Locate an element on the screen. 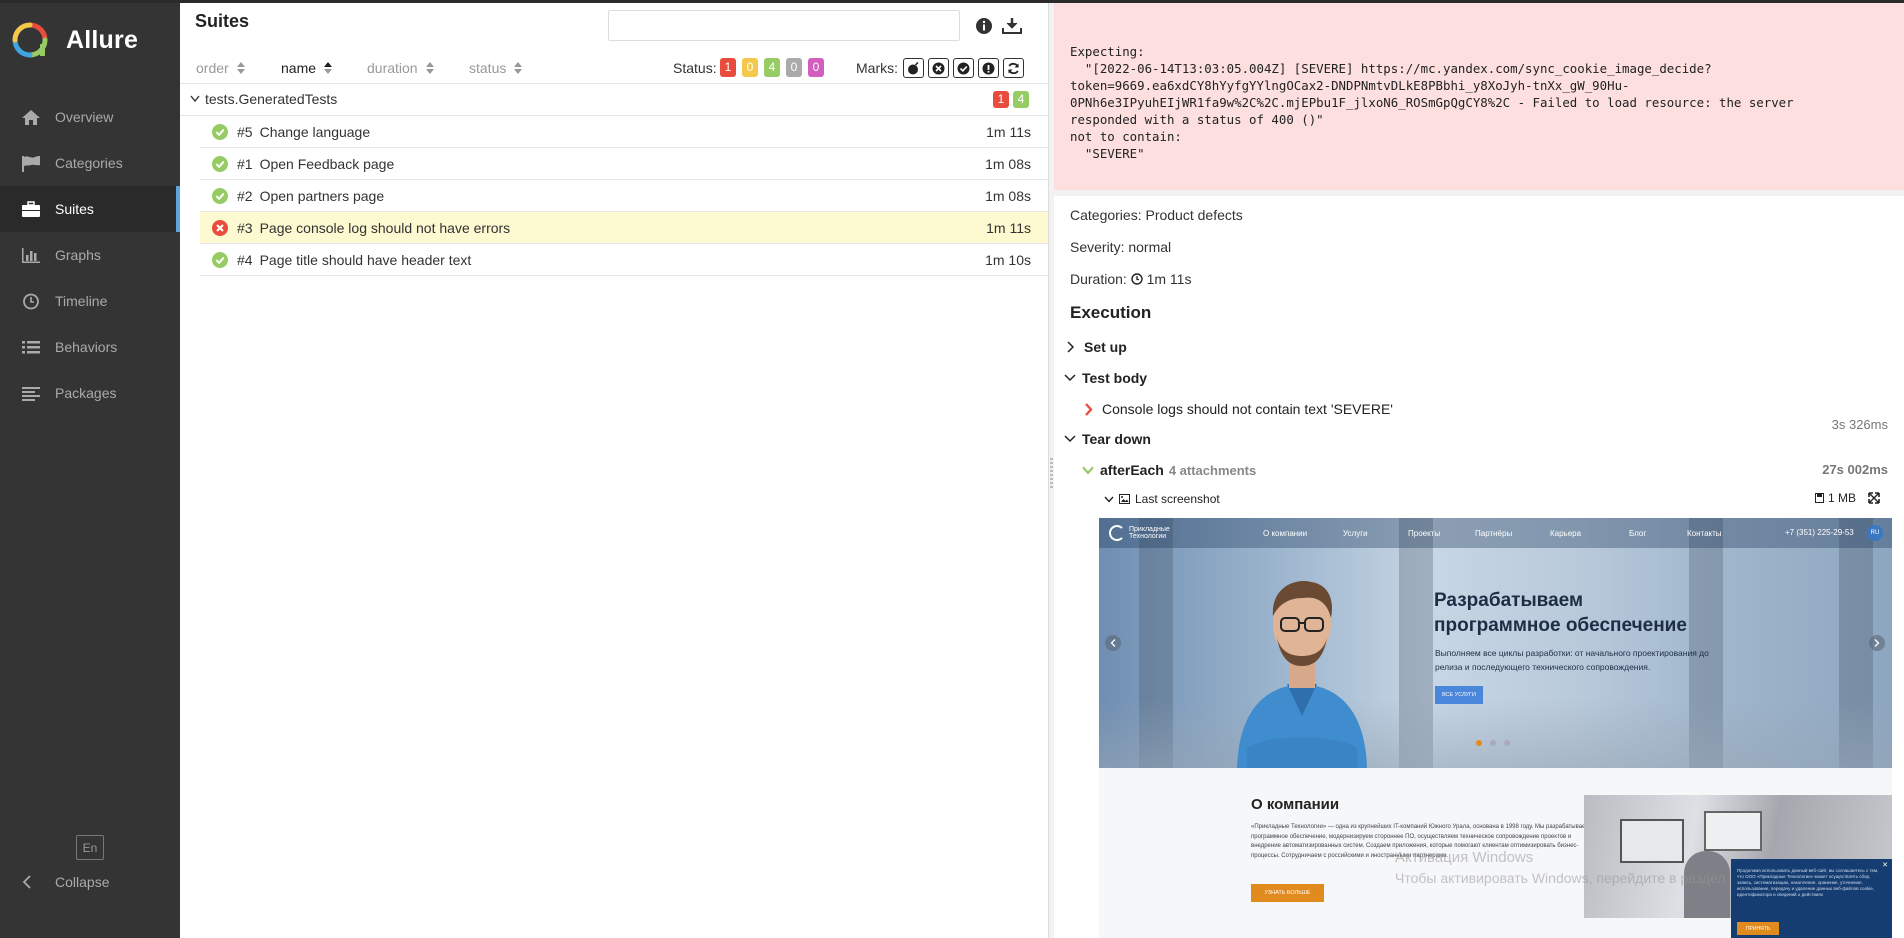 The image size is (1904, 938). sidebar-item-overview: Overview is located at coordinates (90, 117).